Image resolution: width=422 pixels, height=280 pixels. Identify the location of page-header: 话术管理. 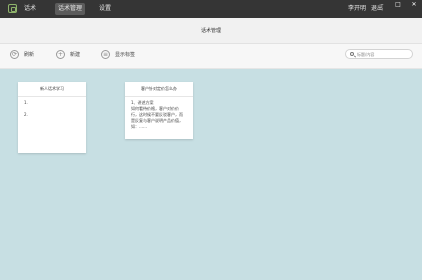
(211, 31).